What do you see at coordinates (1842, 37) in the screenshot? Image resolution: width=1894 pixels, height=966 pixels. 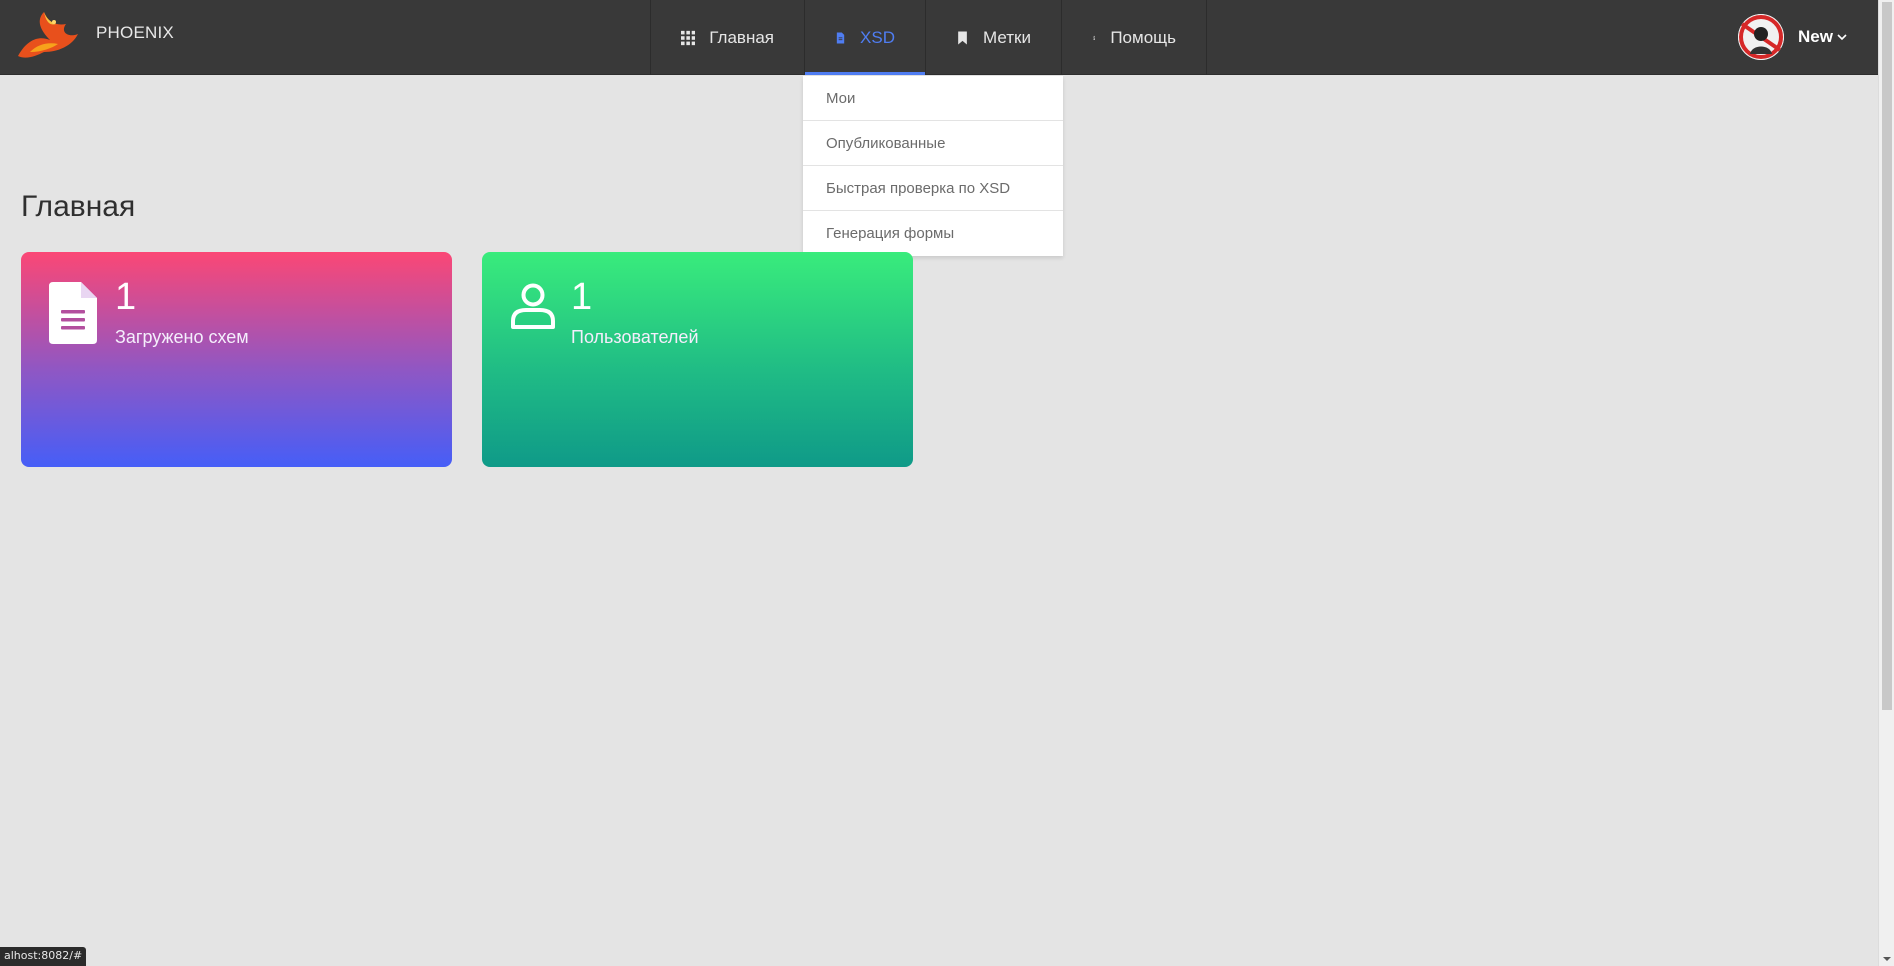 I see `chevron-down-icon` at bounding box center [1842, 37].